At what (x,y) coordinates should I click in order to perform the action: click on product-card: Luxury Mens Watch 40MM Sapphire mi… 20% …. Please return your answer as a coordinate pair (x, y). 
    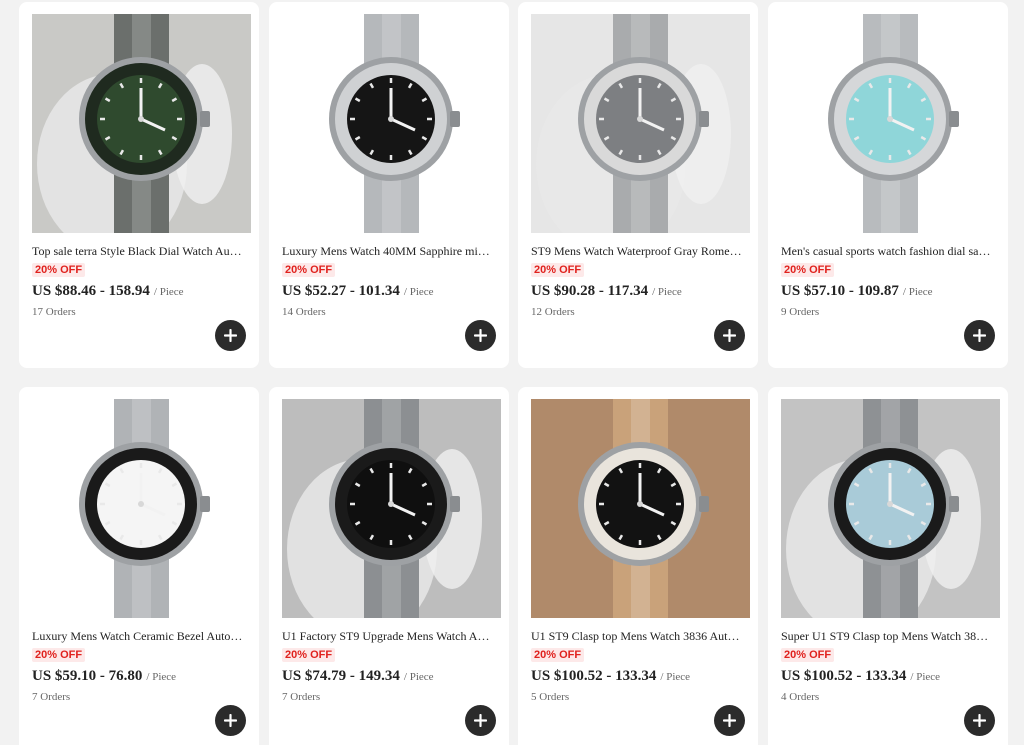
    Looking at the image, I should click on (389, 185).